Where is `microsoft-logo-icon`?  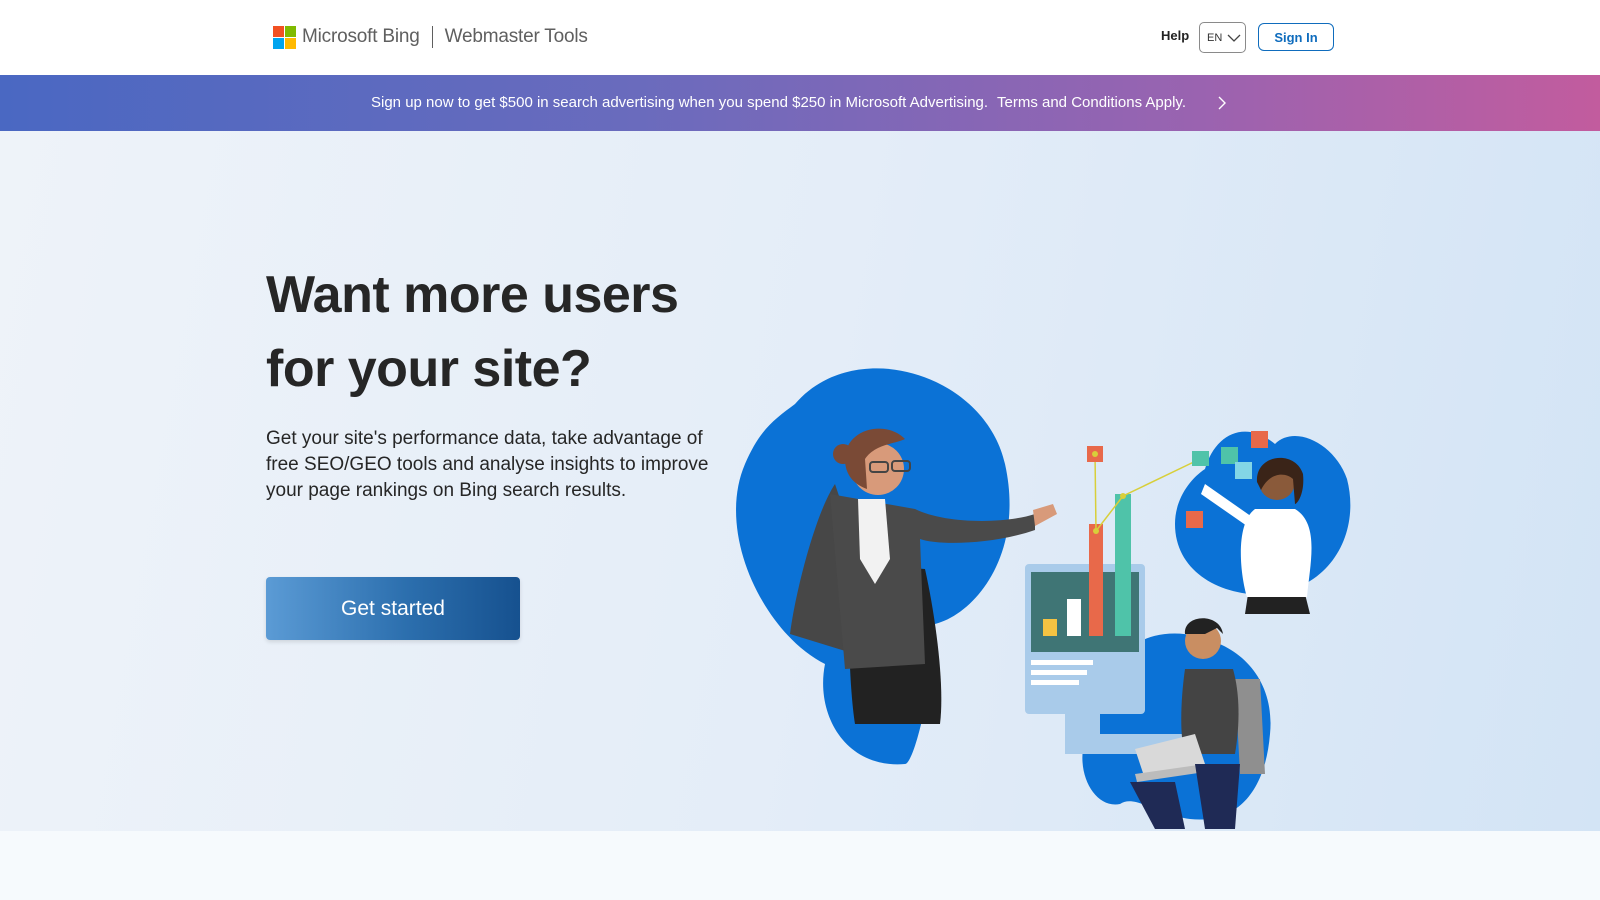 microsoft-logo-icon is located at coordinates (284, 37).